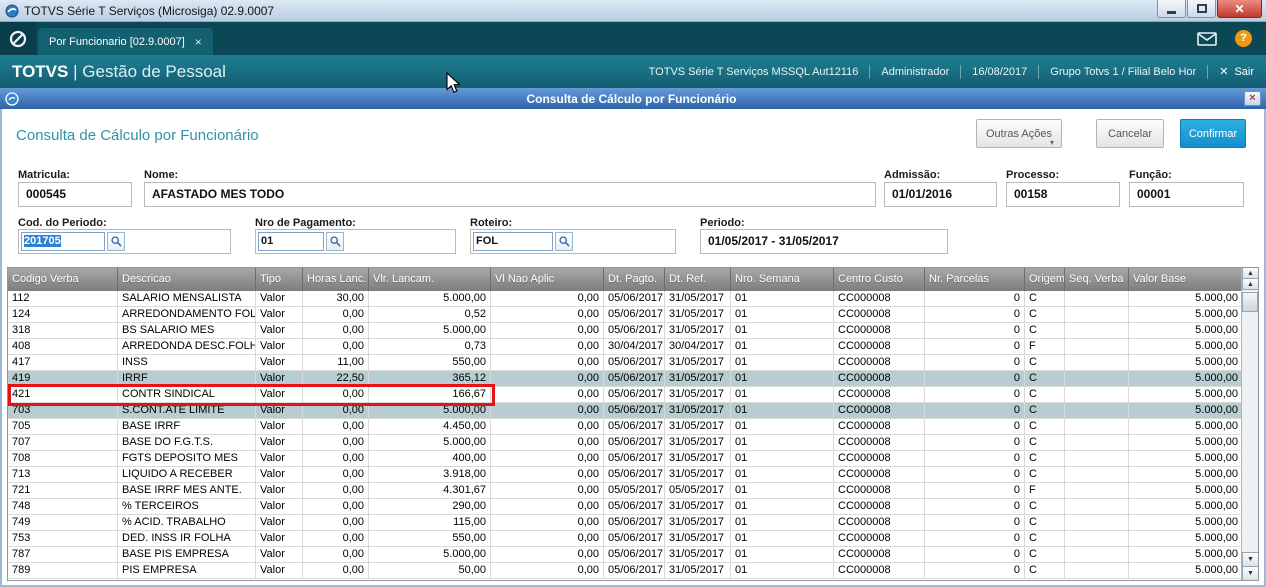  I want to click on roteiro-lookup-button, so click(564, 241).